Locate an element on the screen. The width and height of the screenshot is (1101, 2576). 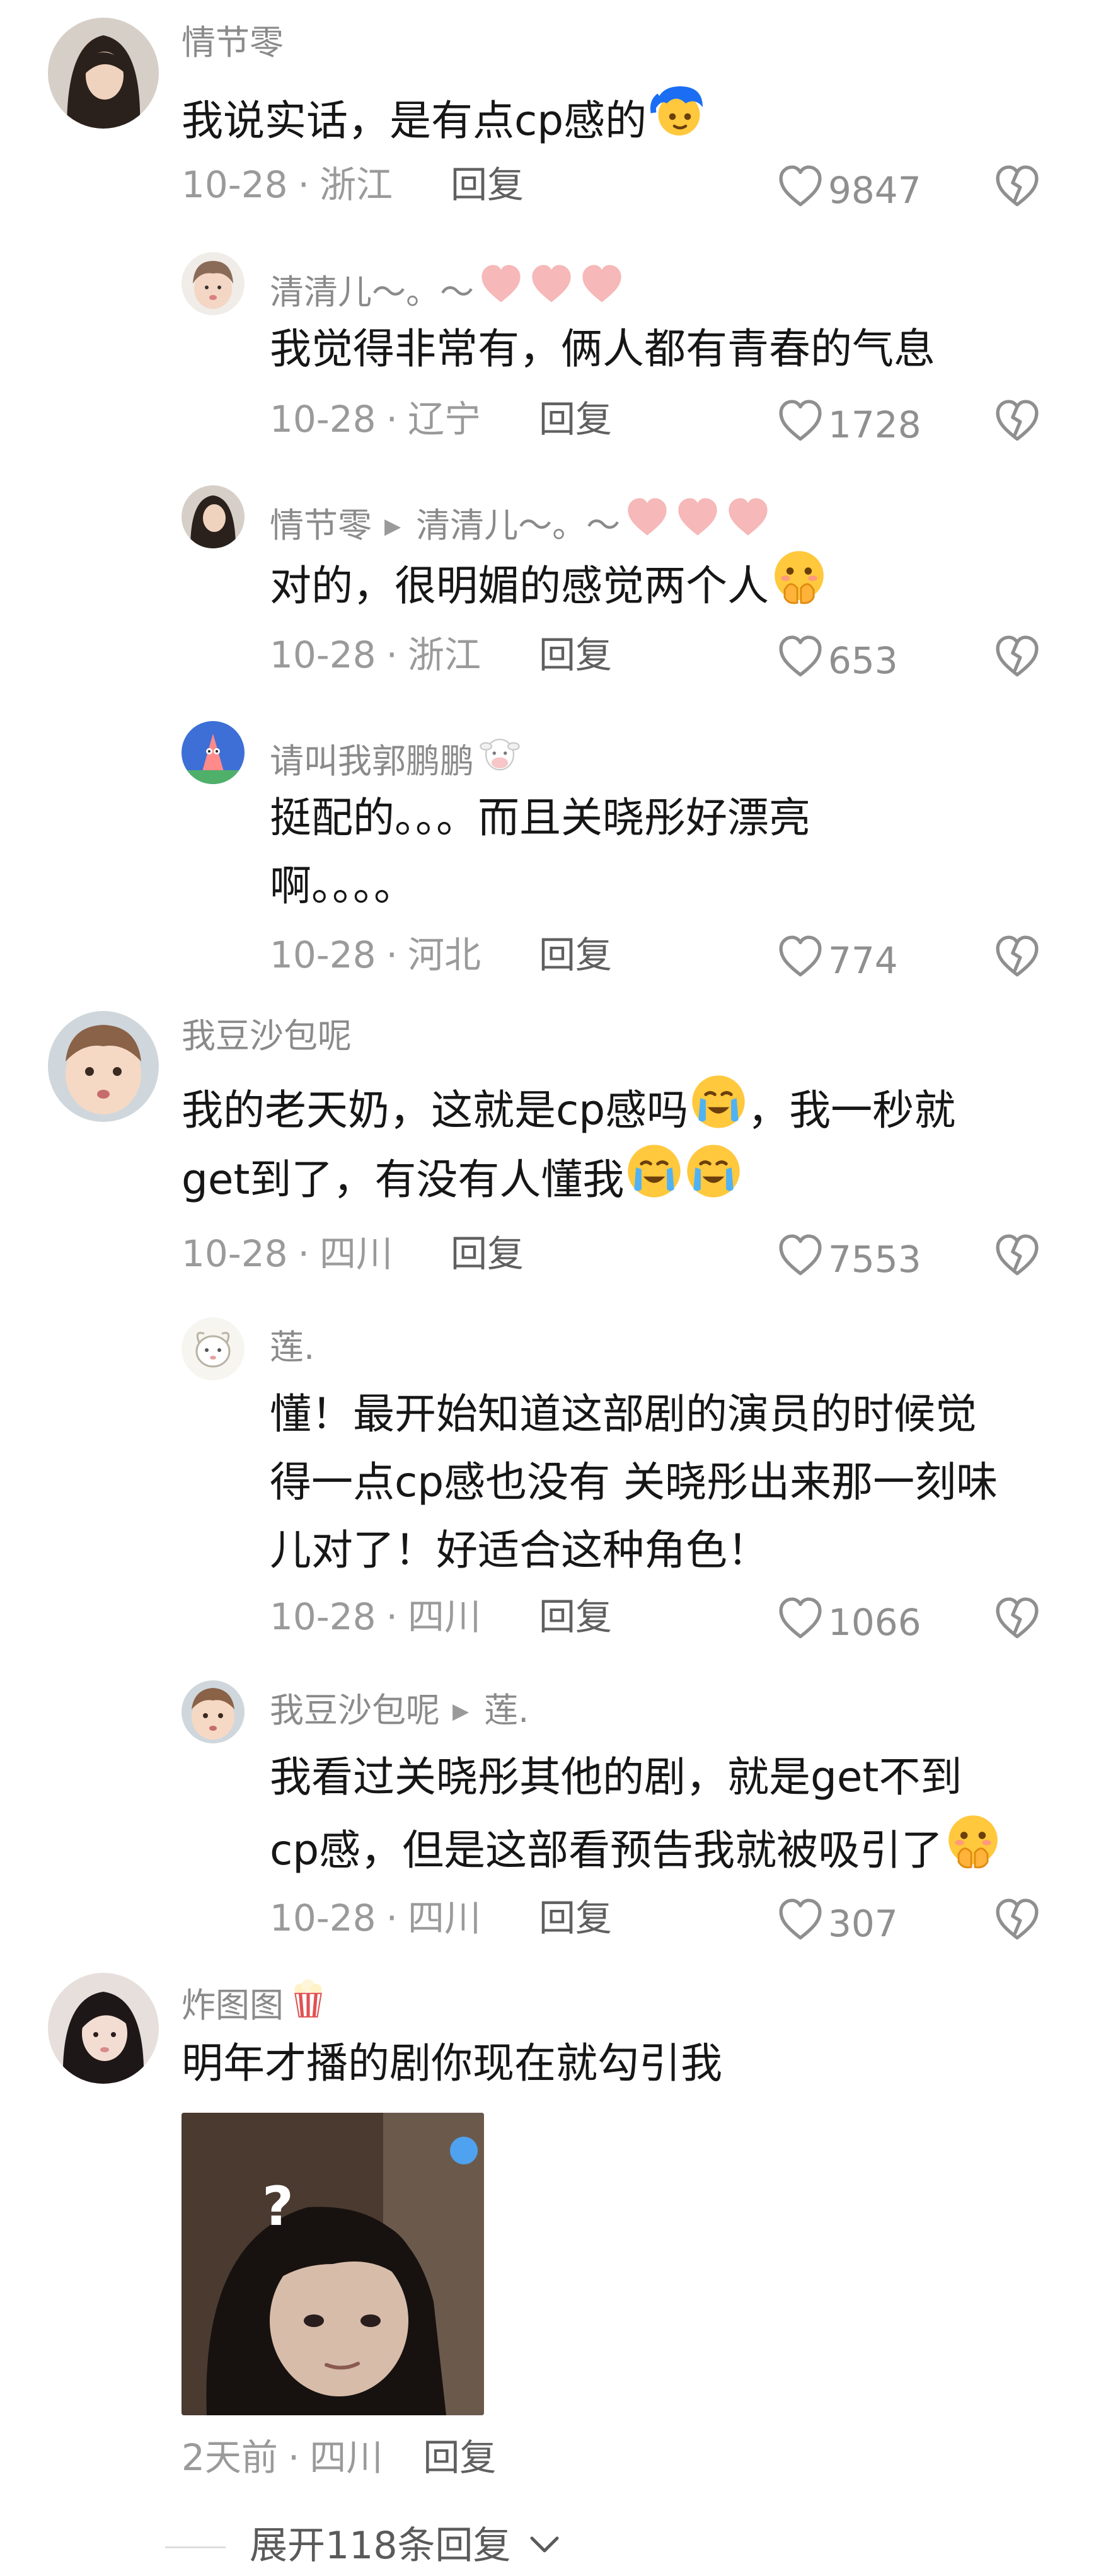
comment-text: 我觉得非常有，俩人都有青春的气息 is located at coordinates (602, 349).